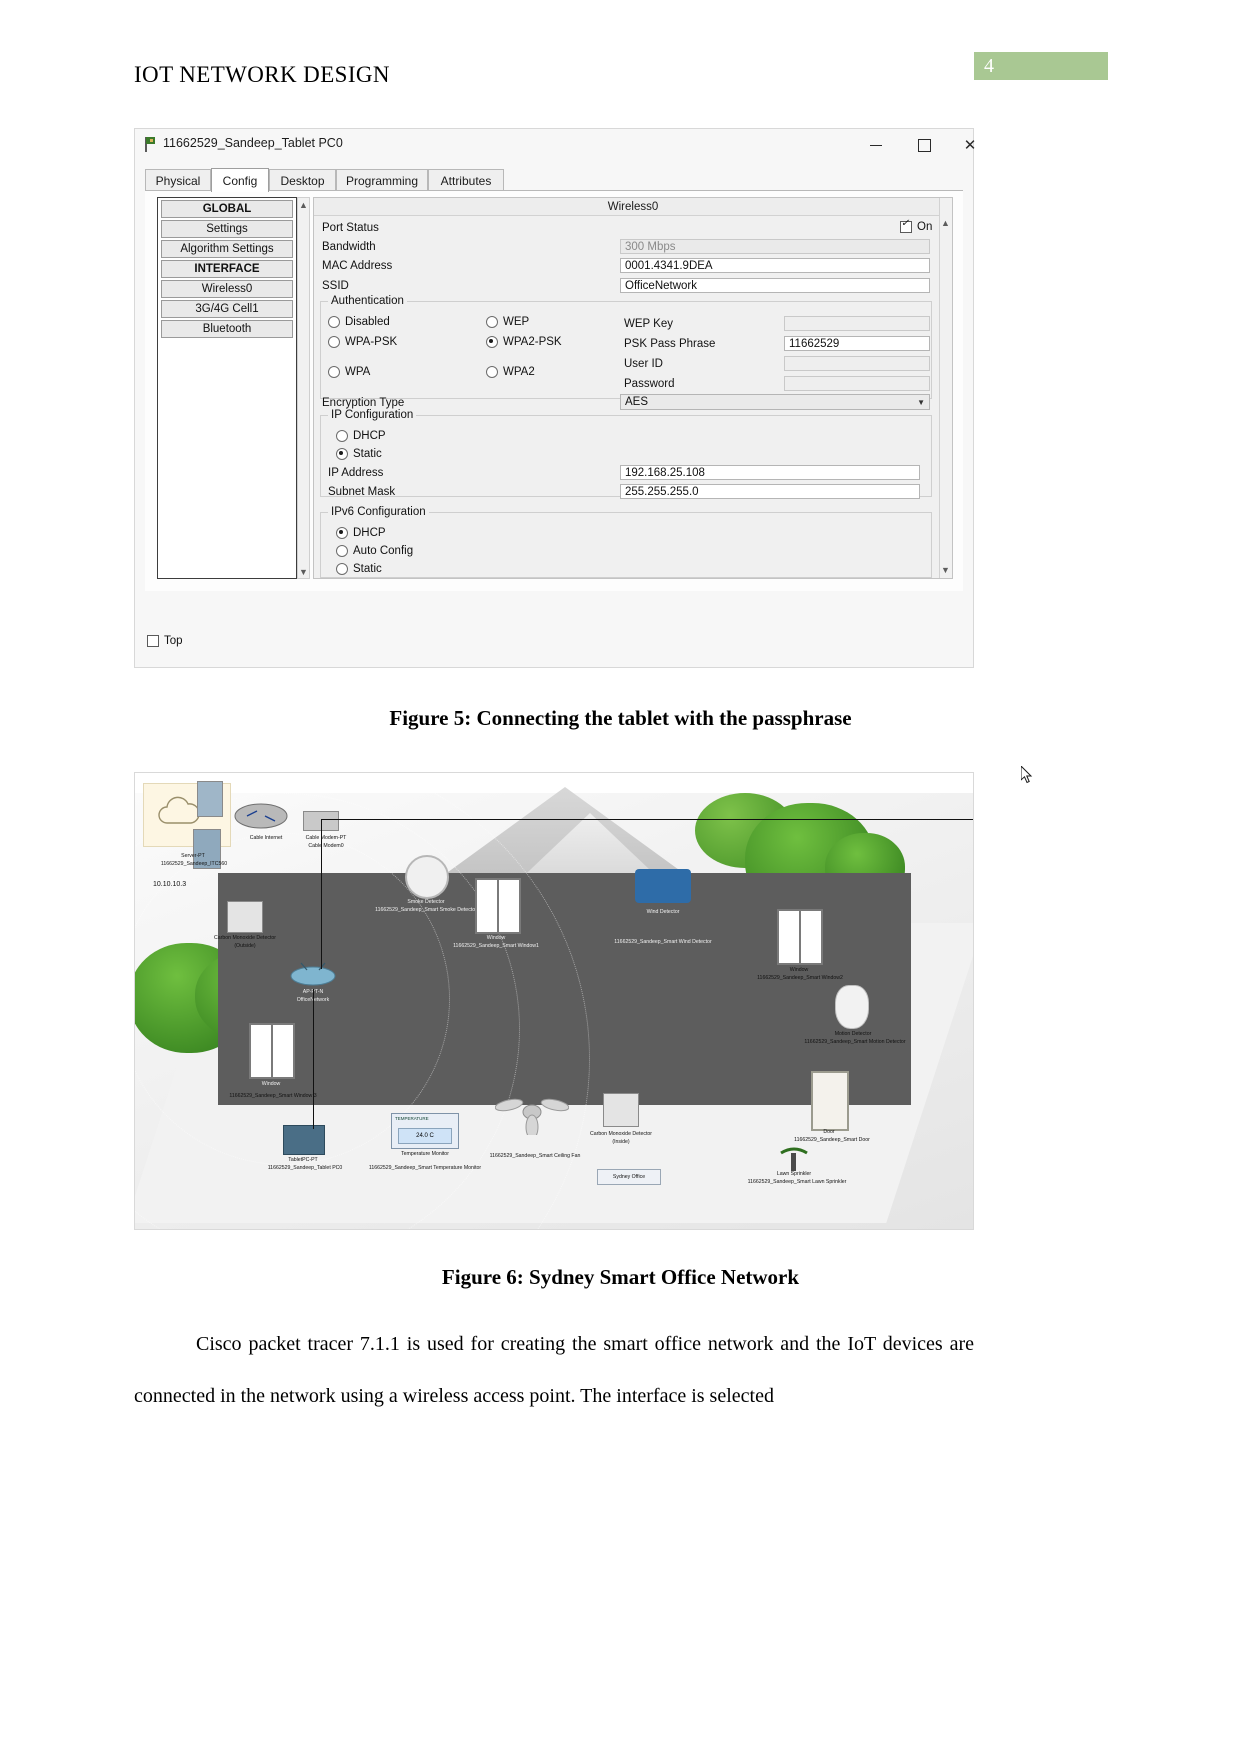  Describe the element at coordinates (359, 322) in the screenshot. I see `auth-radio-disabled: Disabled` at that location.